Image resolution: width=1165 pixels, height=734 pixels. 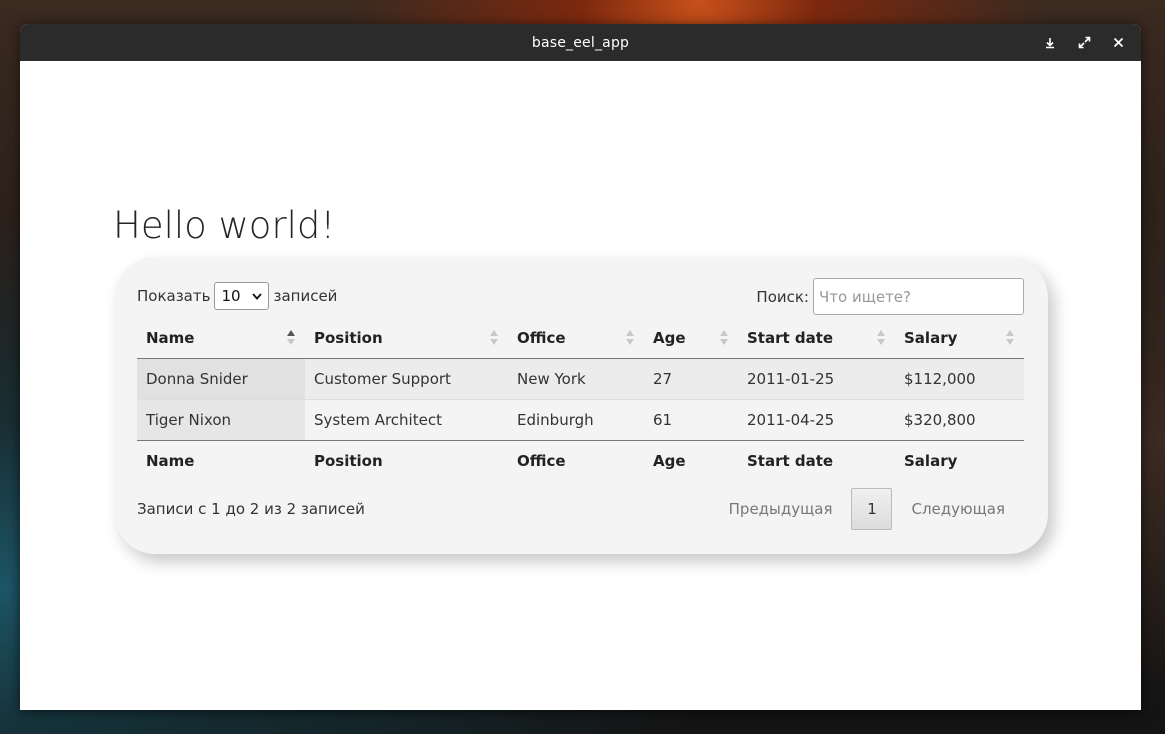 What do you see at coordinates (174, 296) in the screenshot?
I see `length-prefix-label: Показать` at bounding box center [174, 296].